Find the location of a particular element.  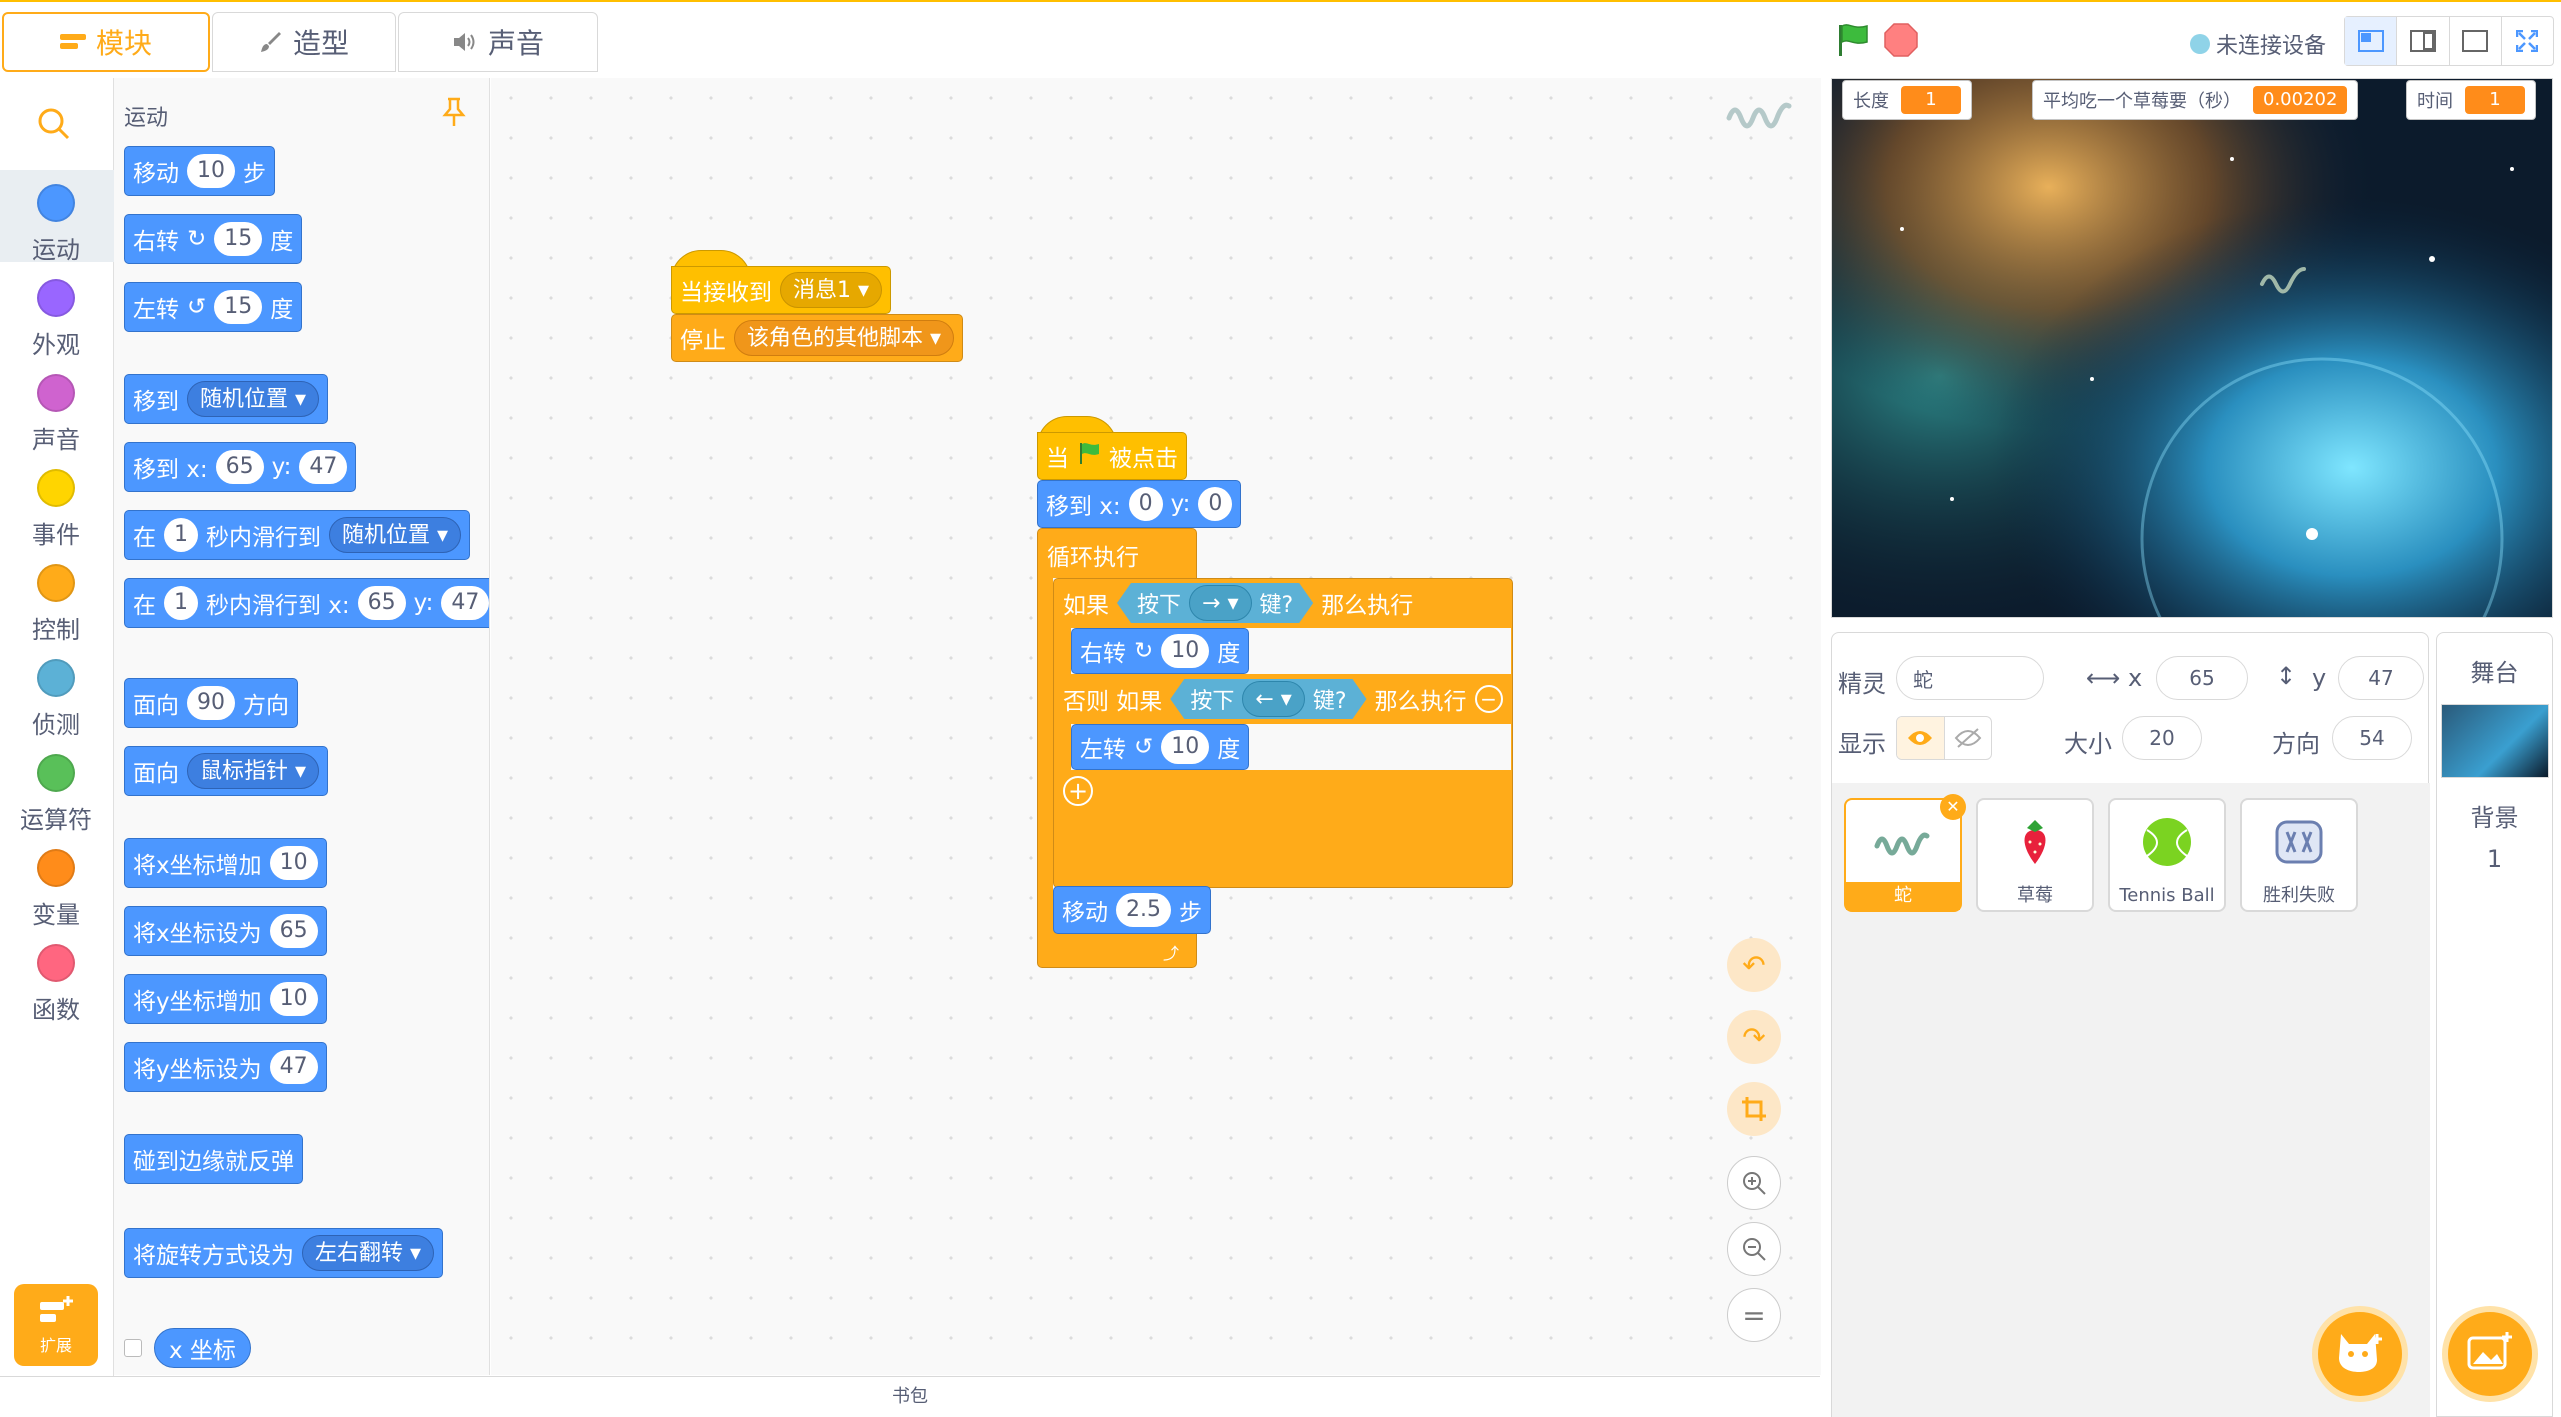

block-move-steps: 移动 10 步 is located at coordinates (199, 171).